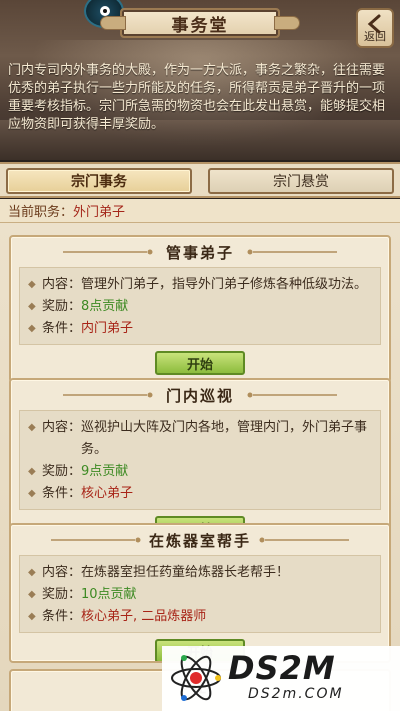 Image resolution: width=400 pixels, height=711 pixels. I want to click on task-reward-row: ◆ 奖励： 8点贡献, so click(200, 307).